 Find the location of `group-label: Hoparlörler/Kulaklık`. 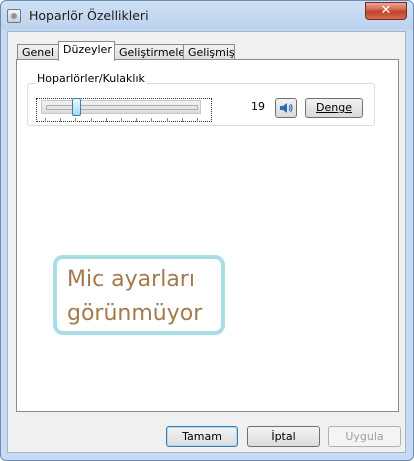

group-label: Hoparlörler/Kulaklık is located at coordinates (91, 78).